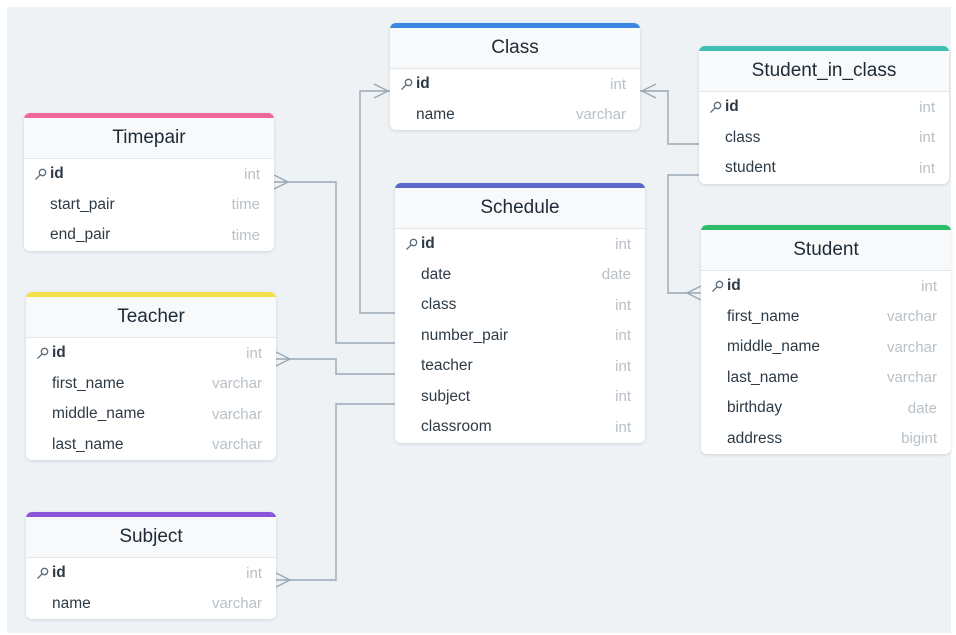 Image resolution: width=956 pixels, height=635 pixels. I want to click on table-title: Student, so click(826, 249).